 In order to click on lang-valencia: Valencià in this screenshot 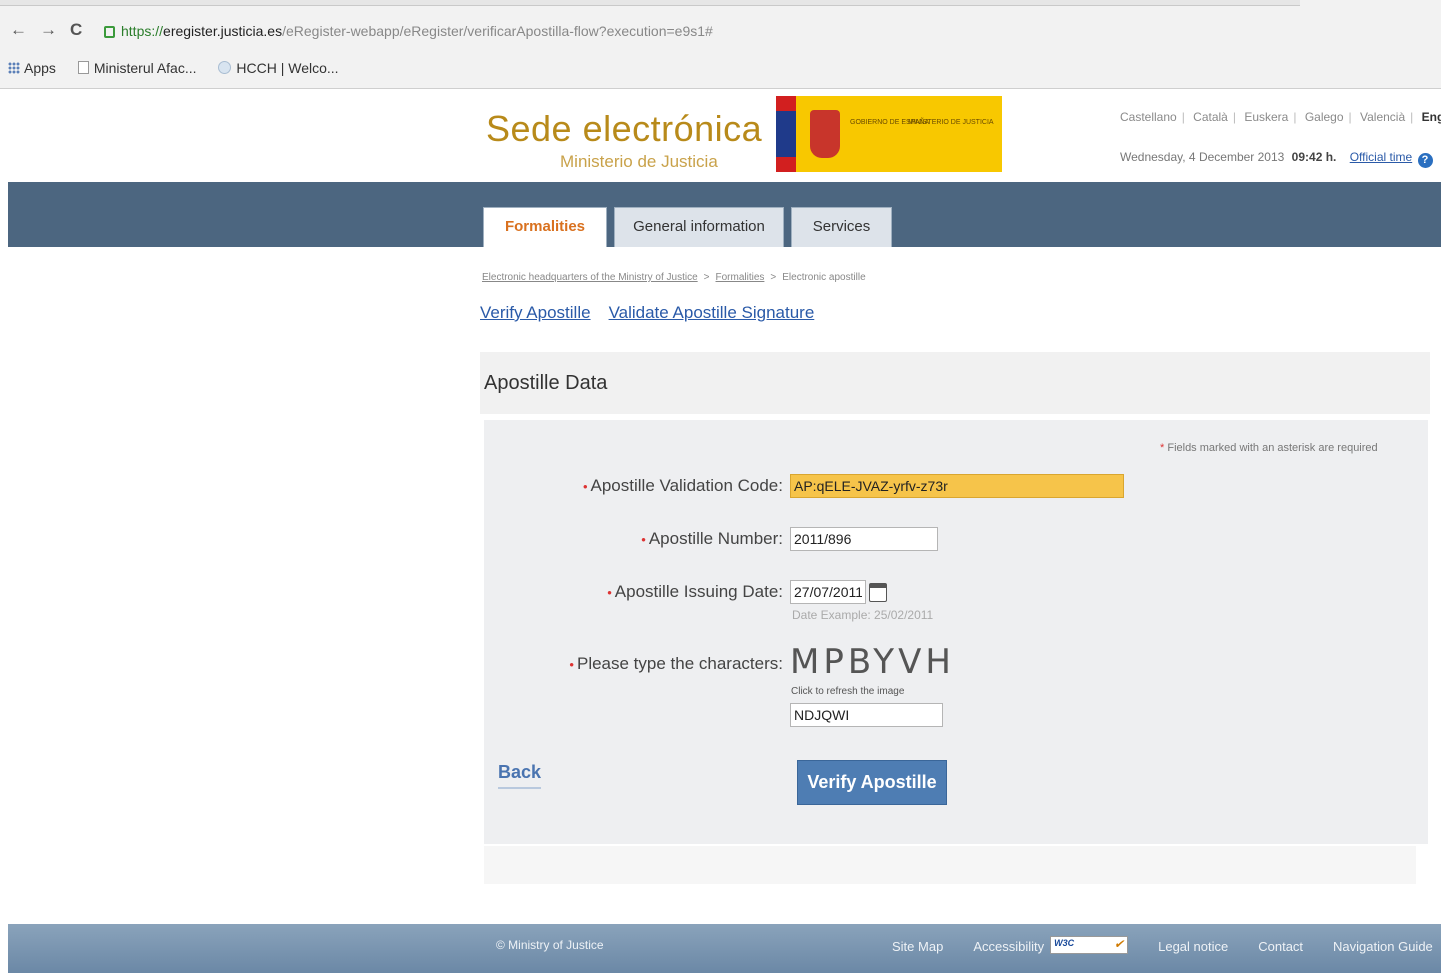, I will do `click(1382, 117)`.